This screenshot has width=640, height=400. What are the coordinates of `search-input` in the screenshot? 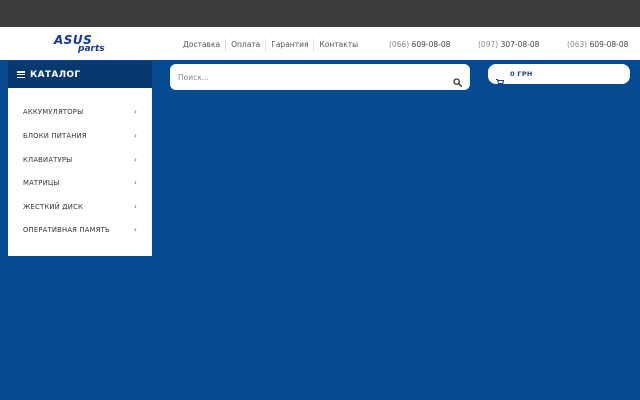 It's located at (308, 77).